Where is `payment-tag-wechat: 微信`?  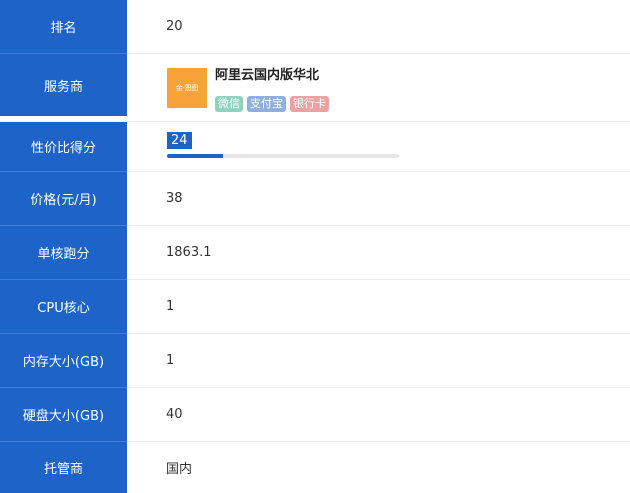
payment-tag-wechat: 微信 is located at coordinates (229, 104).